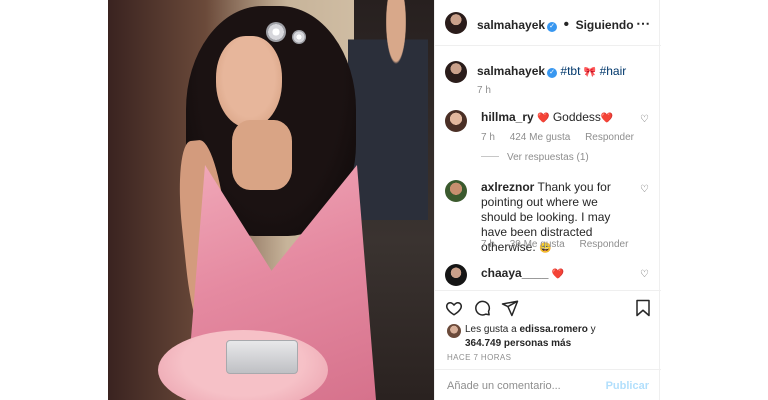  Describe the element at coordinates (570, 71) in the screenshot. I see `hashtag-link: #tbt` at that location.